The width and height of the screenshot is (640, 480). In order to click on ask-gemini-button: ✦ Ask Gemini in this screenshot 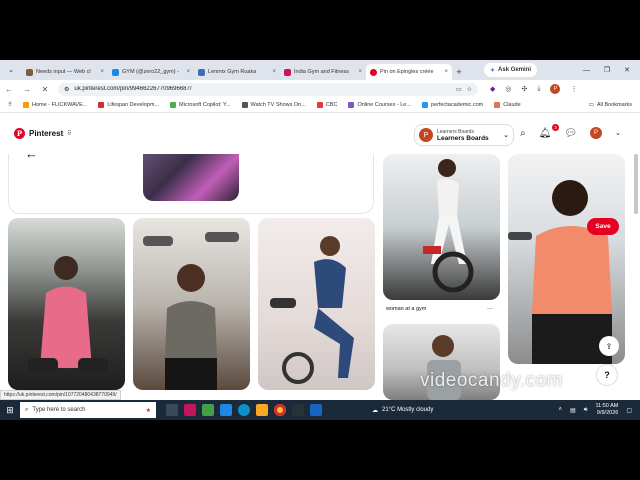, I will do `click(511, 70)`.